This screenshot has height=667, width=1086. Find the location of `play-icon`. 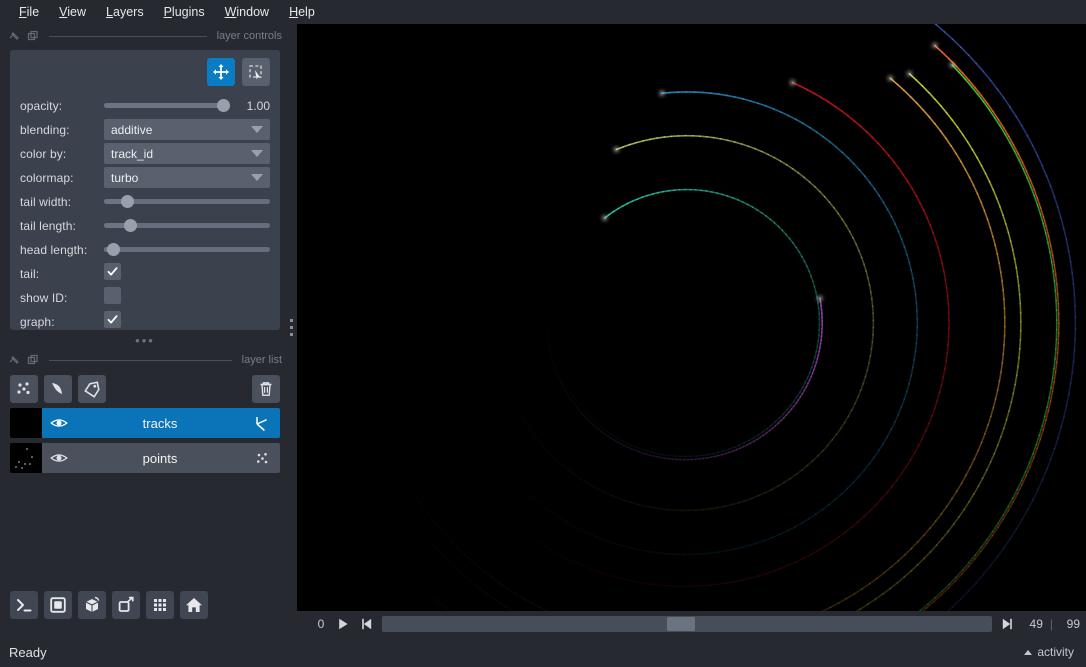

play-icon is located at coordinates (343, 624).